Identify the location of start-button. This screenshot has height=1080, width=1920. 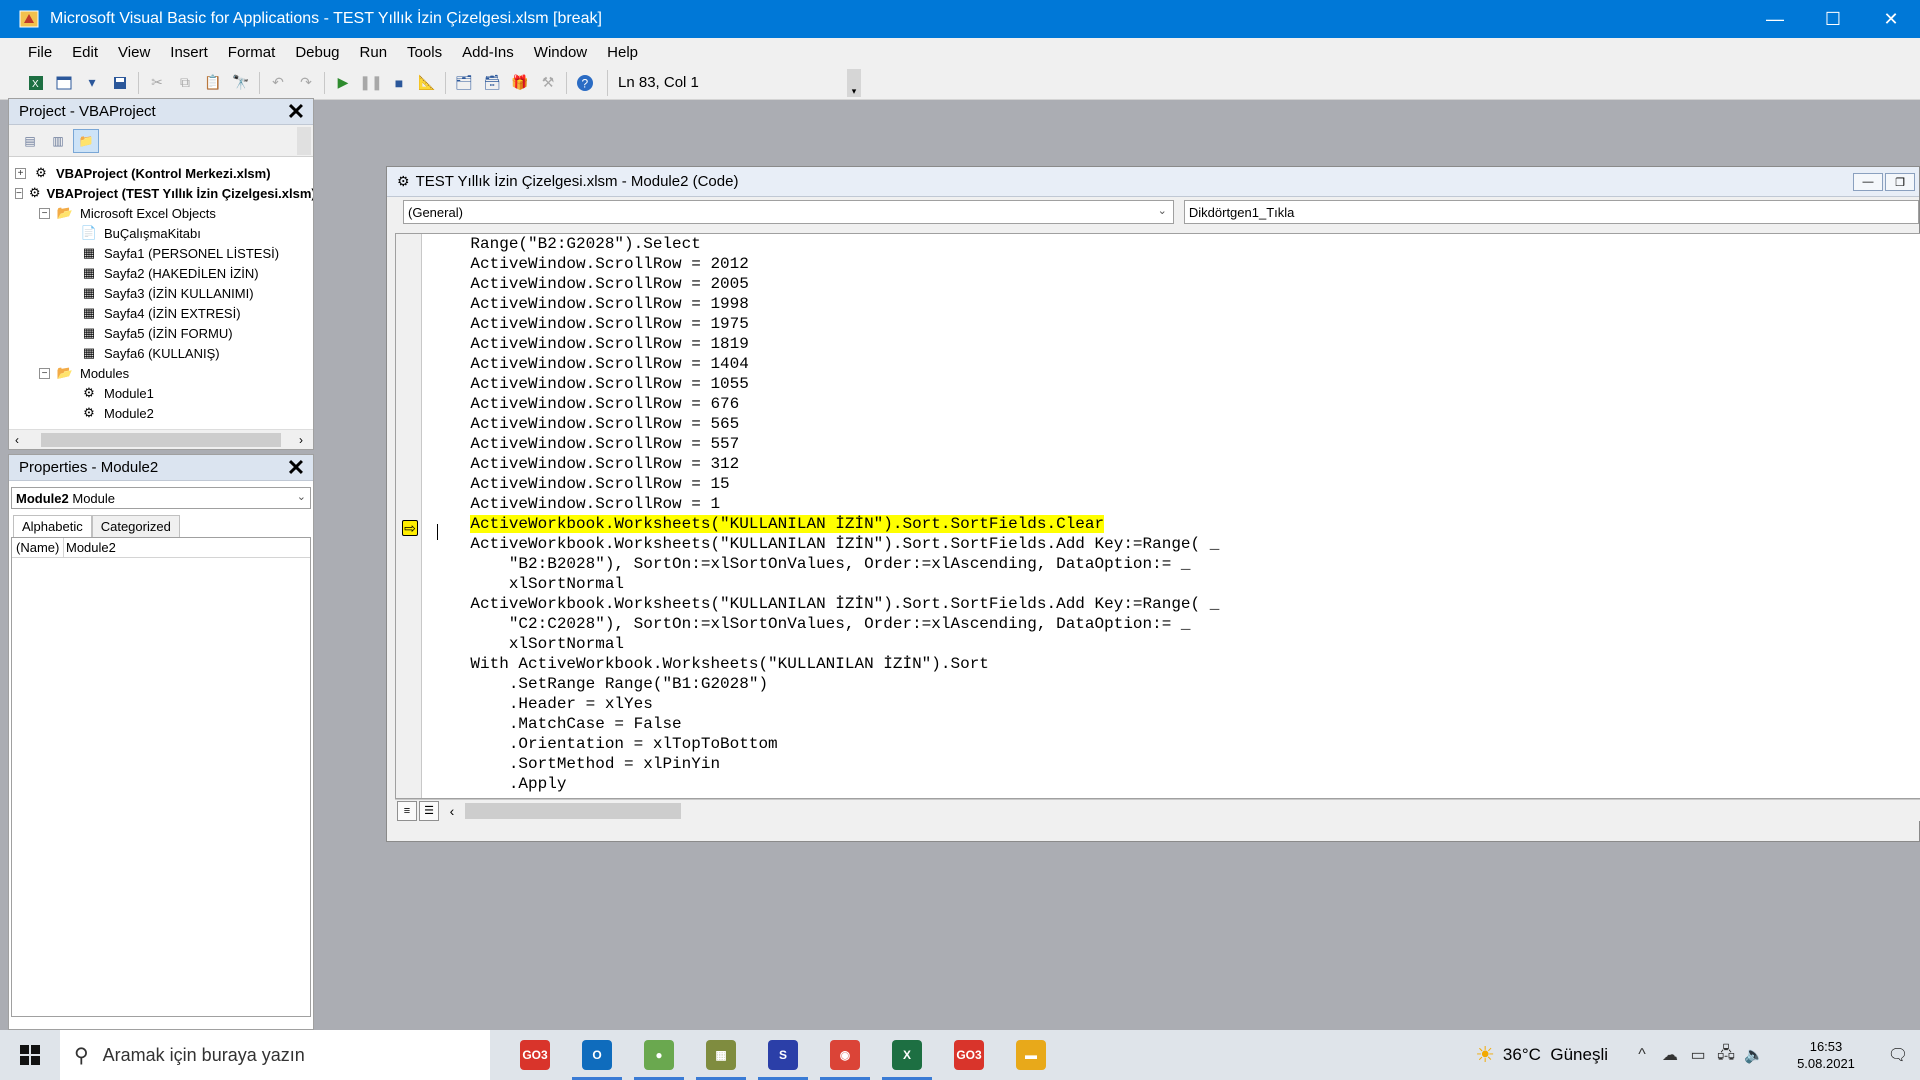
(30, 1055).